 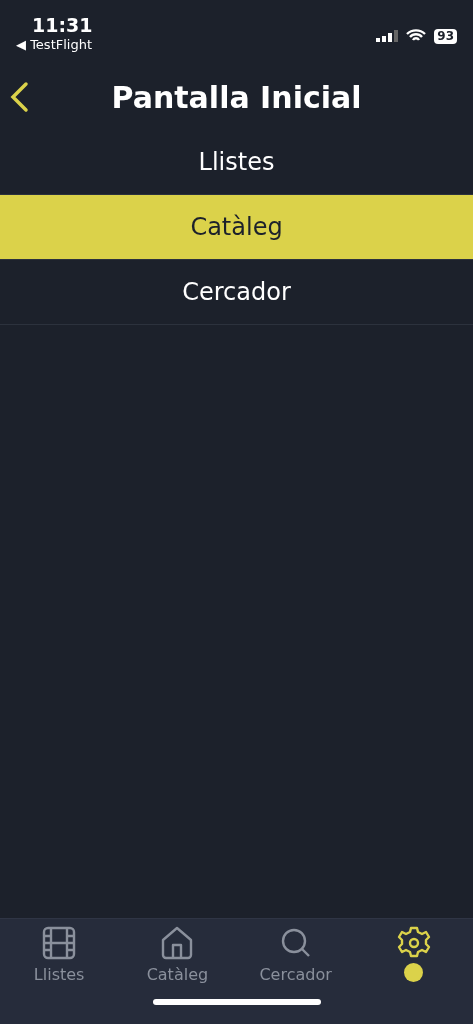 What do you see at coordinates (387, 36) in the screenshot?
I see `signal-icon` at bounding box center [387, 36].